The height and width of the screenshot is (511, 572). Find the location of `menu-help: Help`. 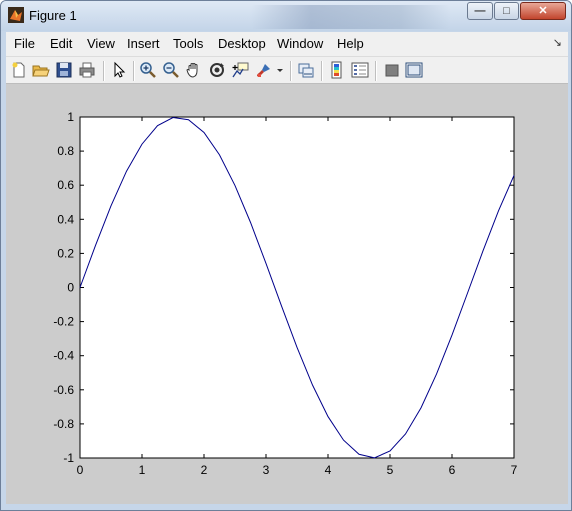

menu-help: Help is located at coordinates (350, 43).